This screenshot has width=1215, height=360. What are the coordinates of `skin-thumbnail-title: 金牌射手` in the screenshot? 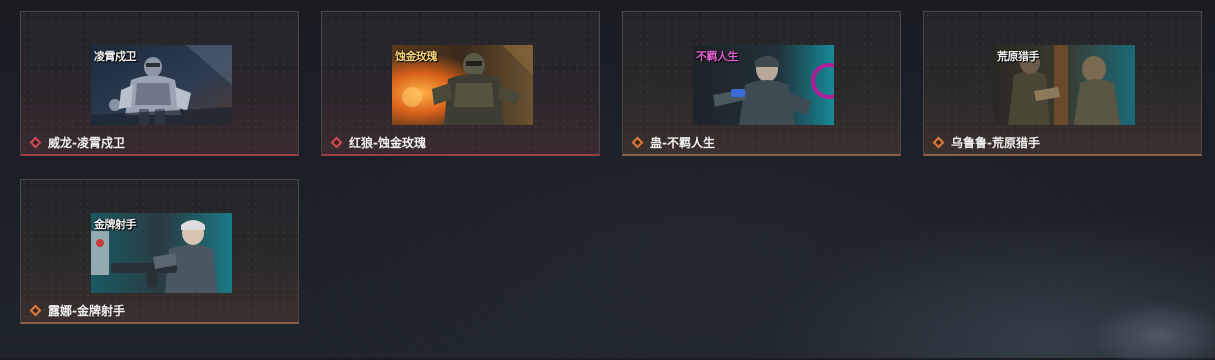 It's located at (115, 224).